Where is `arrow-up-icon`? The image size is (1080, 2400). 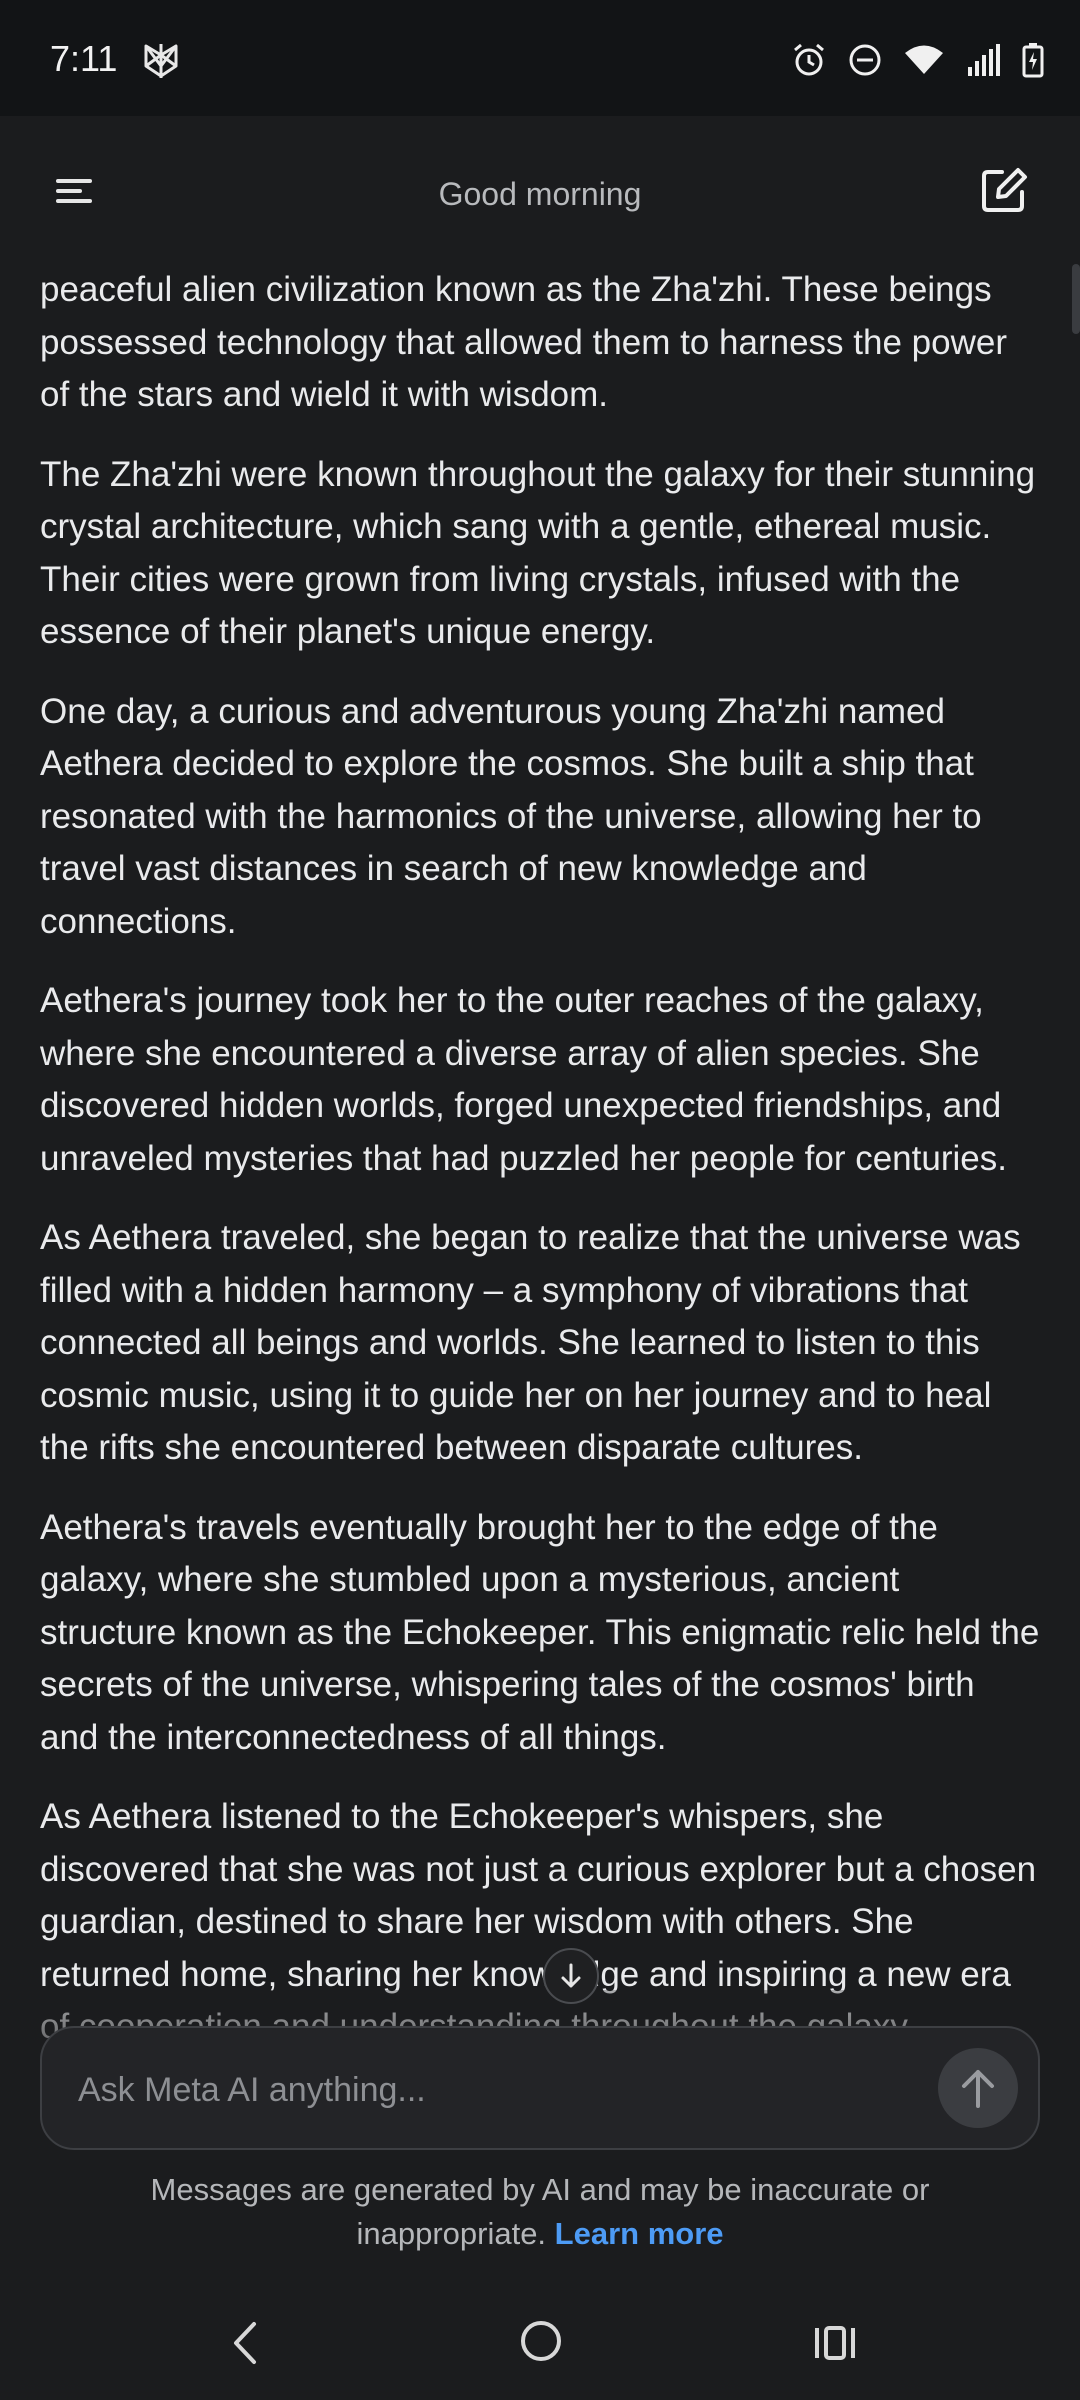
arrow-up-icon is located at coordinates (978, 2089).